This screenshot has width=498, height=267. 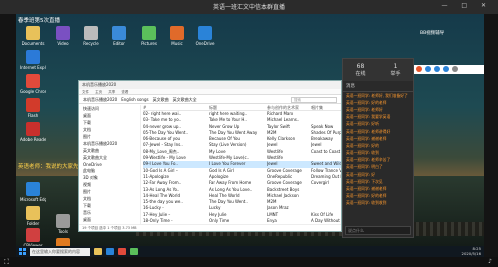 I want to click on chat-message: 英语一班同学: 老师好, so click(x=364, y=109).